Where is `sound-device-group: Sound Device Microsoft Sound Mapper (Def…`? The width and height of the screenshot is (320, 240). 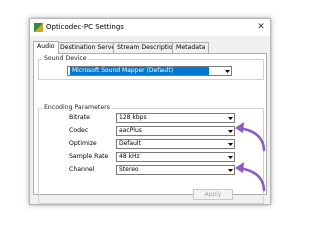
sound-device-group: Sound Device Microsoft Sound Mapper (Def… is located at coordinates (151, 67).